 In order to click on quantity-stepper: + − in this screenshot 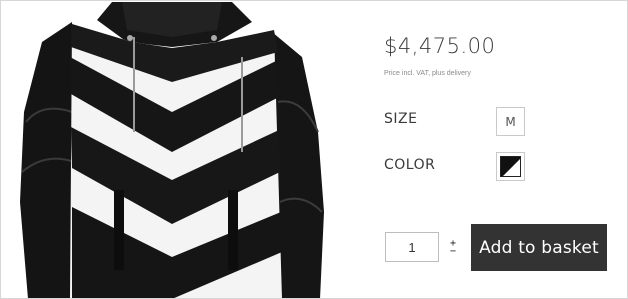, I will do `click(453, 247)`.